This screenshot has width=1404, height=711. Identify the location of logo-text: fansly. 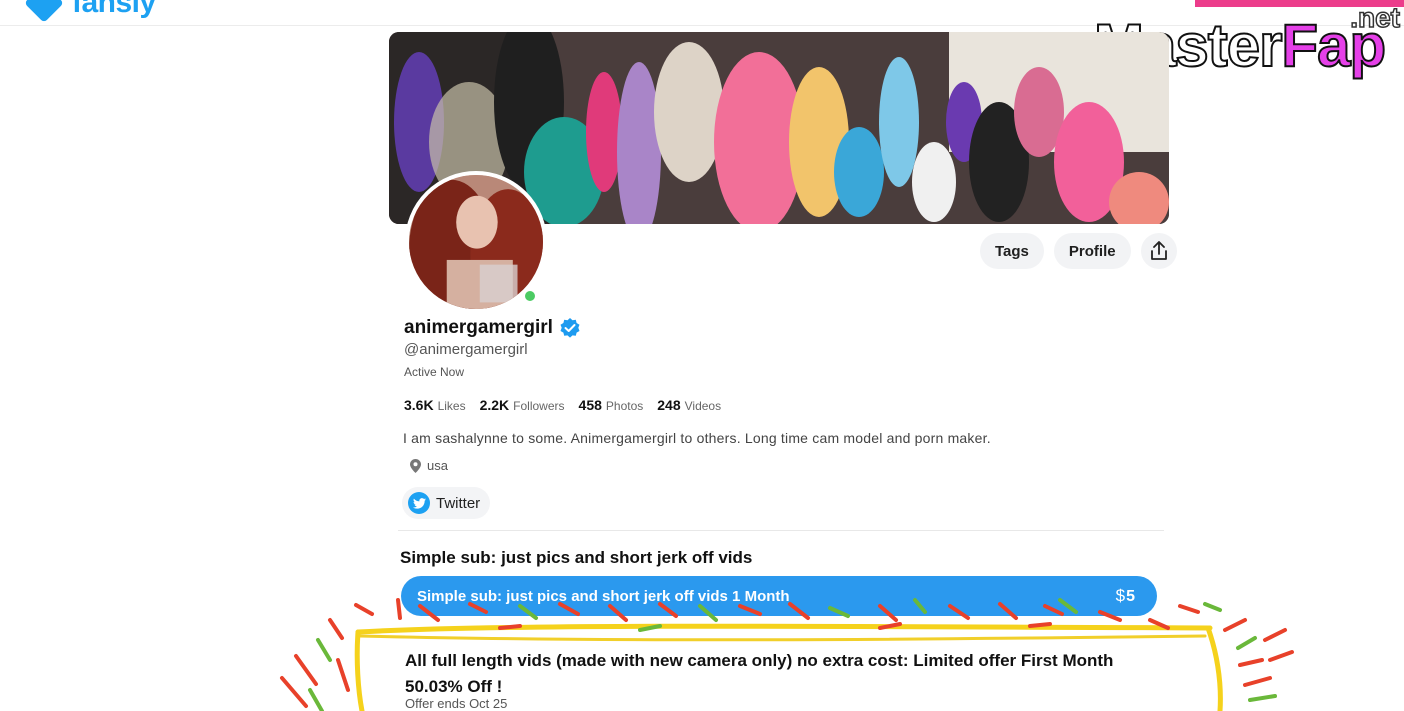
(114, 9).